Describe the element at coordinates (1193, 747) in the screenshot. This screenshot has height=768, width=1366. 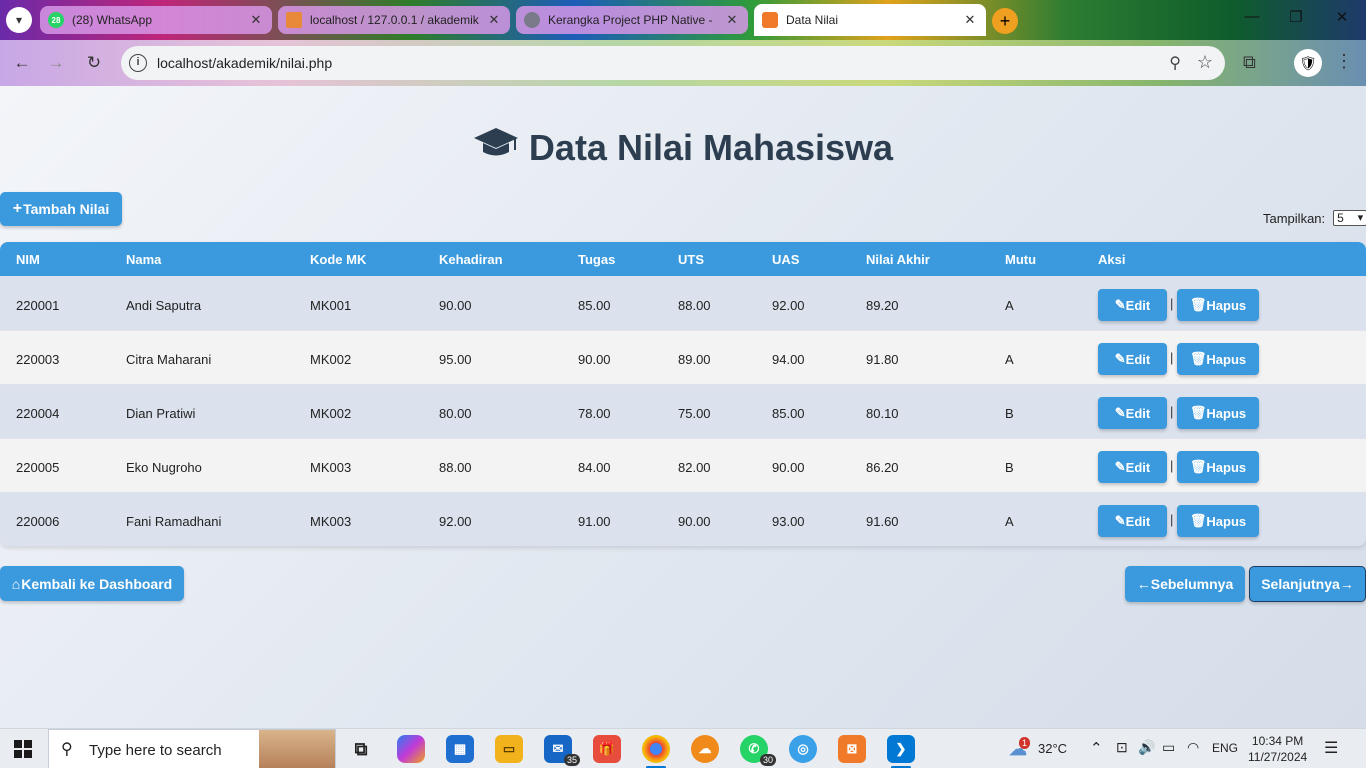
I see `wifi-icon: ◠` at that location.